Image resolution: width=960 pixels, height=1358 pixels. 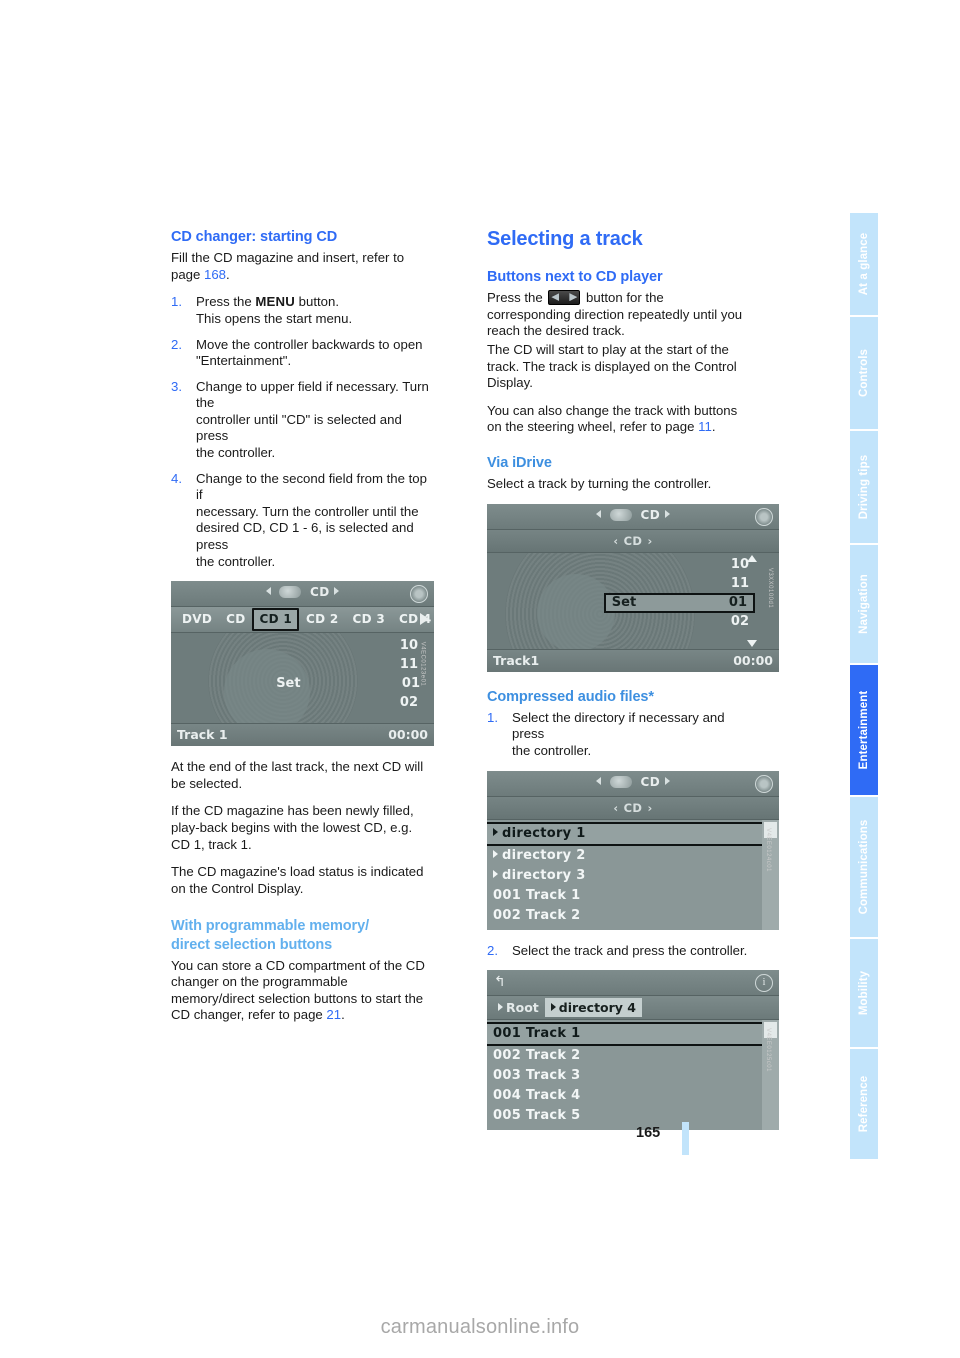 What do you see at coordinates (302, 735) in the screenshot?
I see `screen-status-bar: Track 1 00:00` at bounding box center [302, 735].